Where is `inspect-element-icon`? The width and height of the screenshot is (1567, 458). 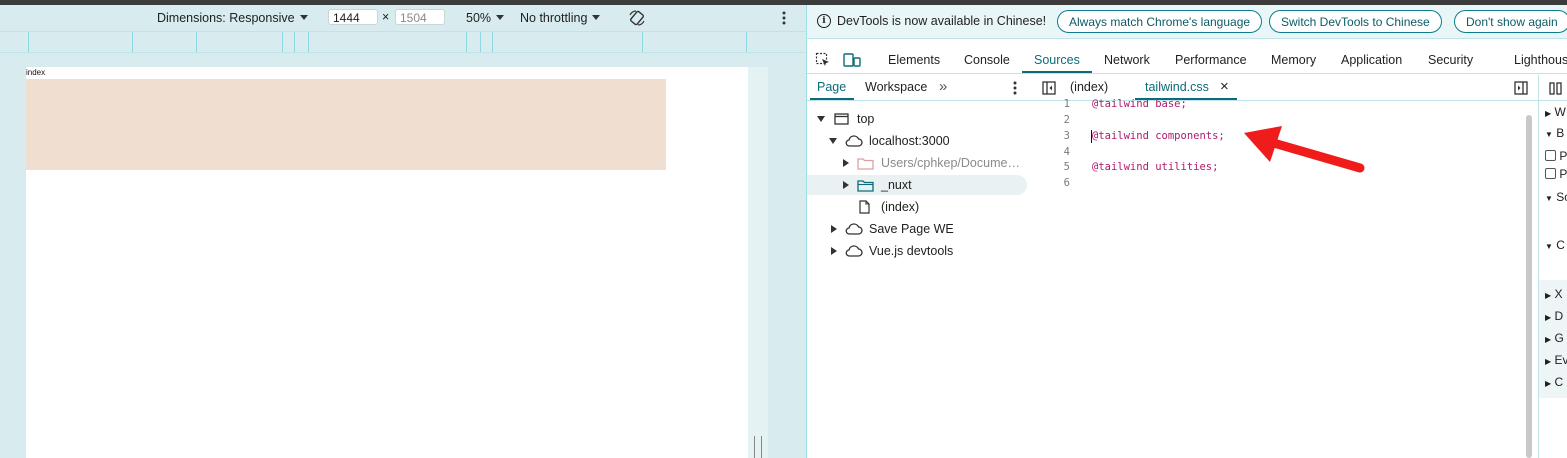
inspect-element-icon is located at coordinates (823, 60).